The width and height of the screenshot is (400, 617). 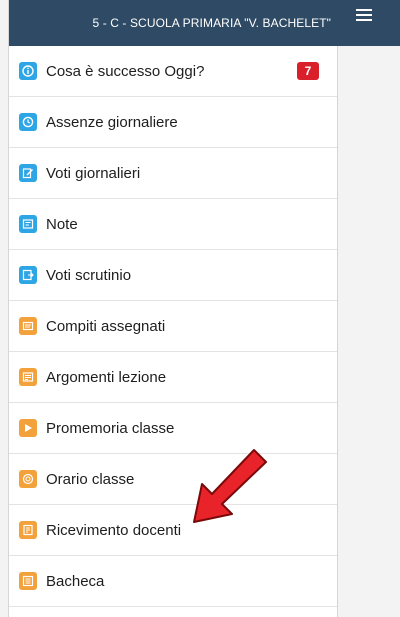 I want to click on menu-item-cosa-e-successo-oggi: Cosa è successo Oggi? 7, so click(x=173, y=71).